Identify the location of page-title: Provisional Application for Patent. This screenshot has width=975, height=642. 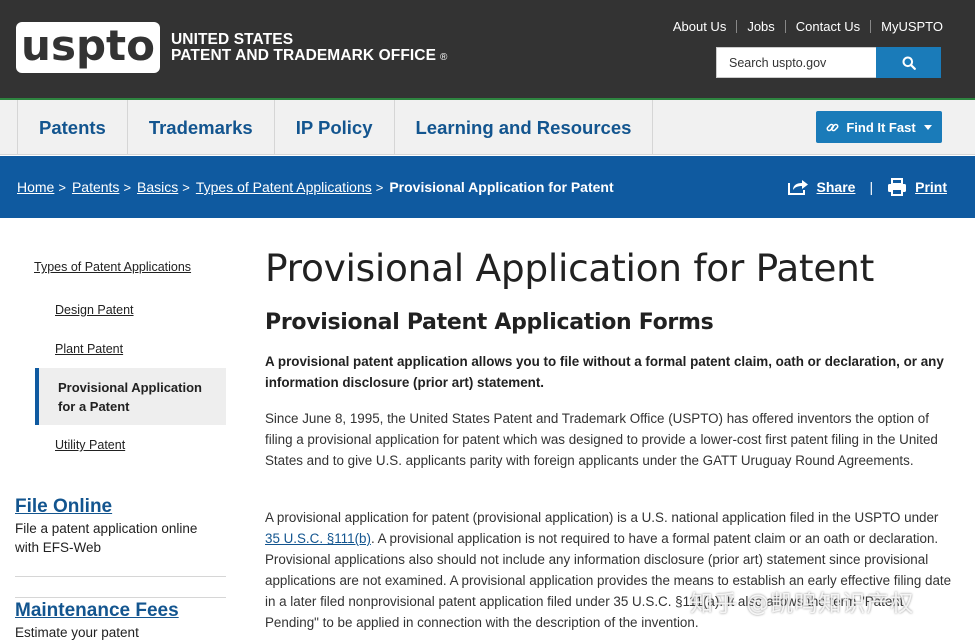
(569, 268).